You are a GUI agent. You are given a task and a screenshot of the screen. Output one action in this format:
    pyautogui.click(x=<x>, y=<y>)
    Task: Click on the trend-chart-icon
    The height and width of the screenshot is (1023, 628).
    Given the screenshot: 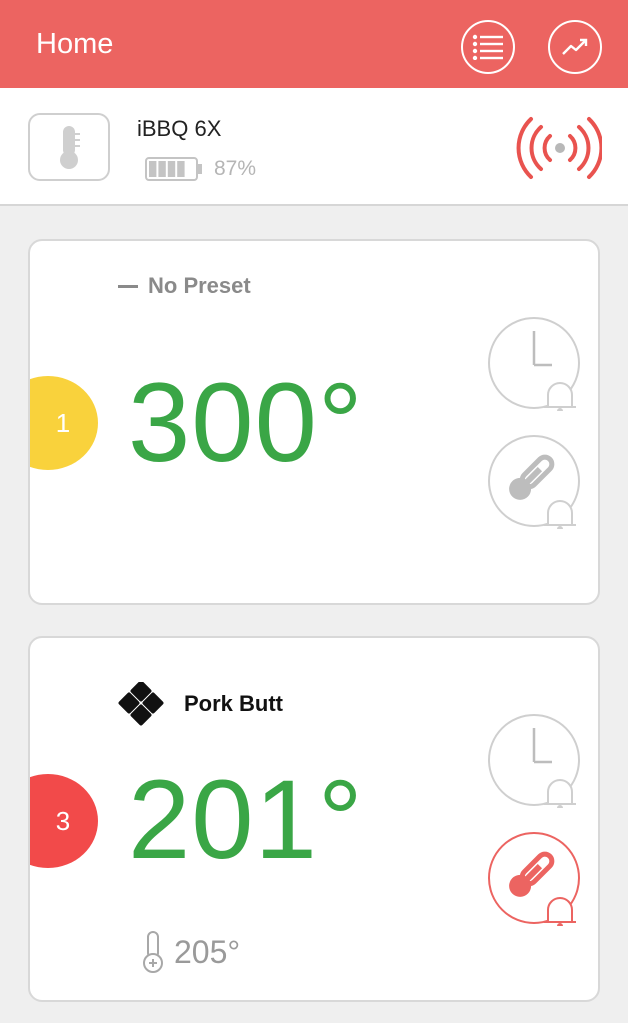 What is the action you would take?
    pyautogui.click(x=575, y=46)
    